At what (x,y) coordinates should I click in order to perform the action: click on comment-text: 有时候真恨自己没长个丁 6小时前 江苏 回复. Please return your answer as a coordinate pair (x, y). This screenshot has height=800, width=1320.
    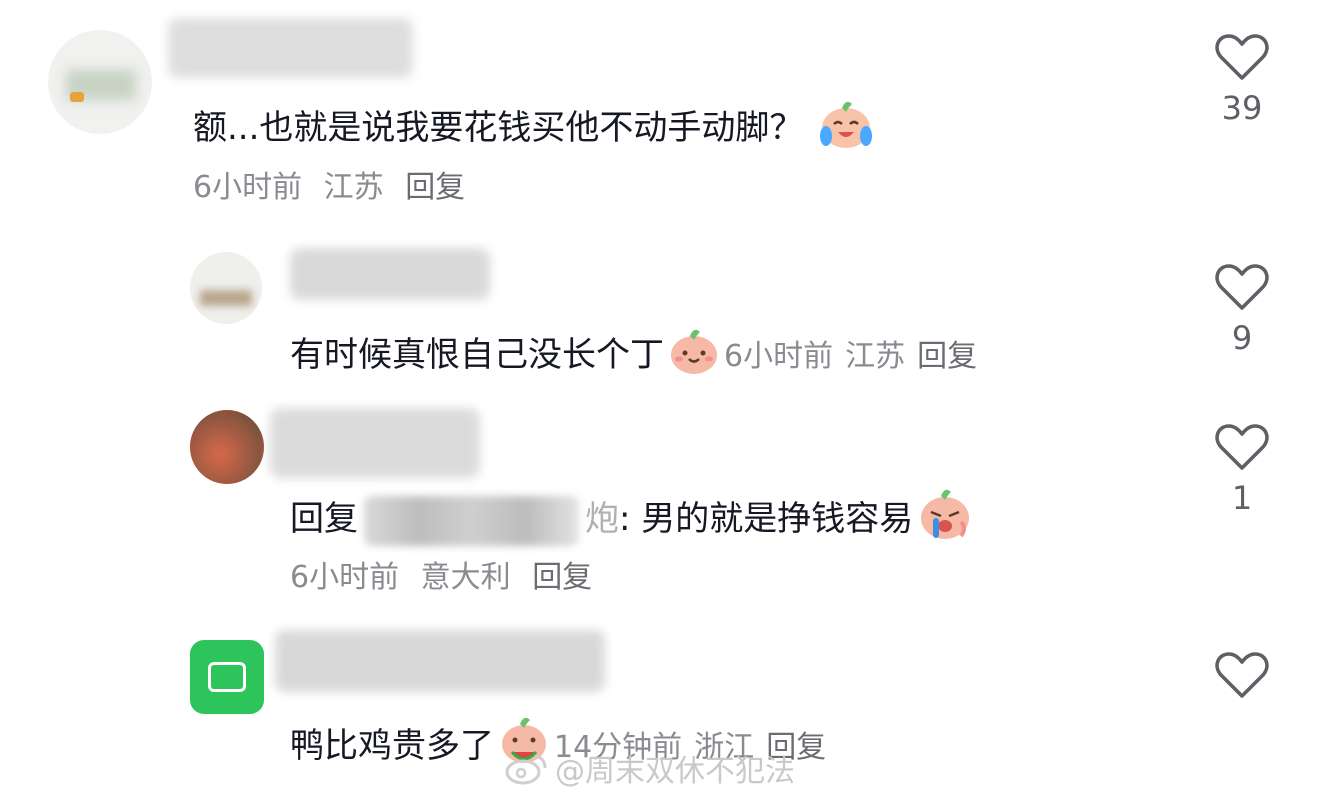
    Looking at the image, I should click on (639, 356).